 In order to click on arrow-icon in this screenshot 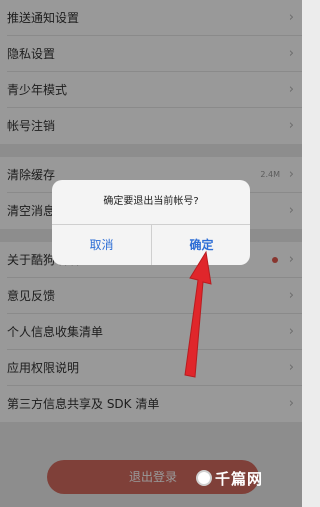, I will do `click(198, 314)`.